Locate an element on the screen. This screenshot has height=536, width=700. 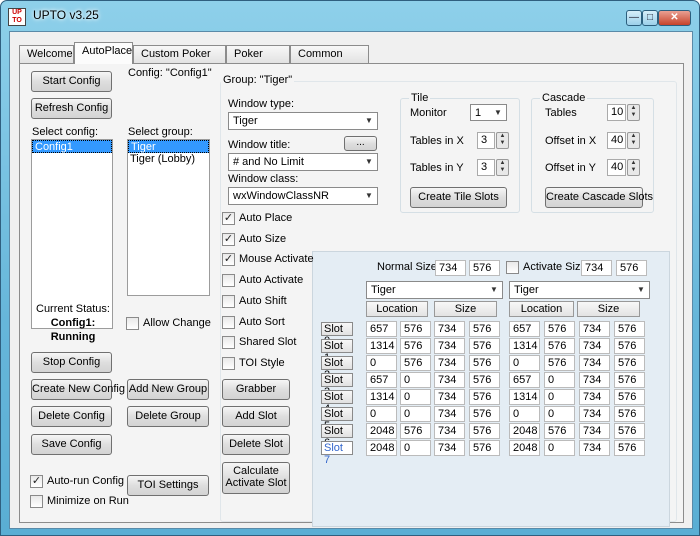
refresh-config-button: Refresh Config is located at coordinates (71, 108).